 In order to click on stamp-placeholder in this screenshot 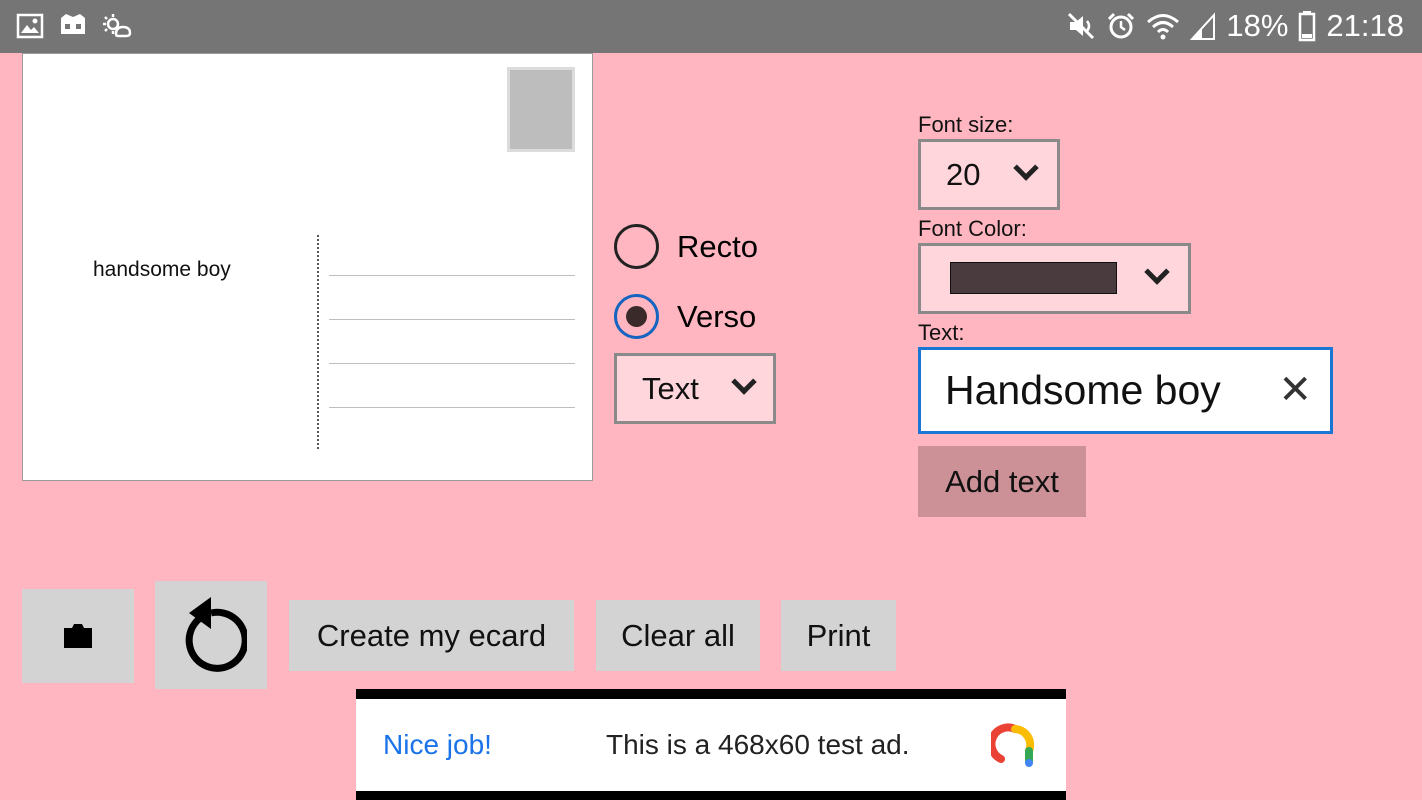, I will do `click(541, 109)`.